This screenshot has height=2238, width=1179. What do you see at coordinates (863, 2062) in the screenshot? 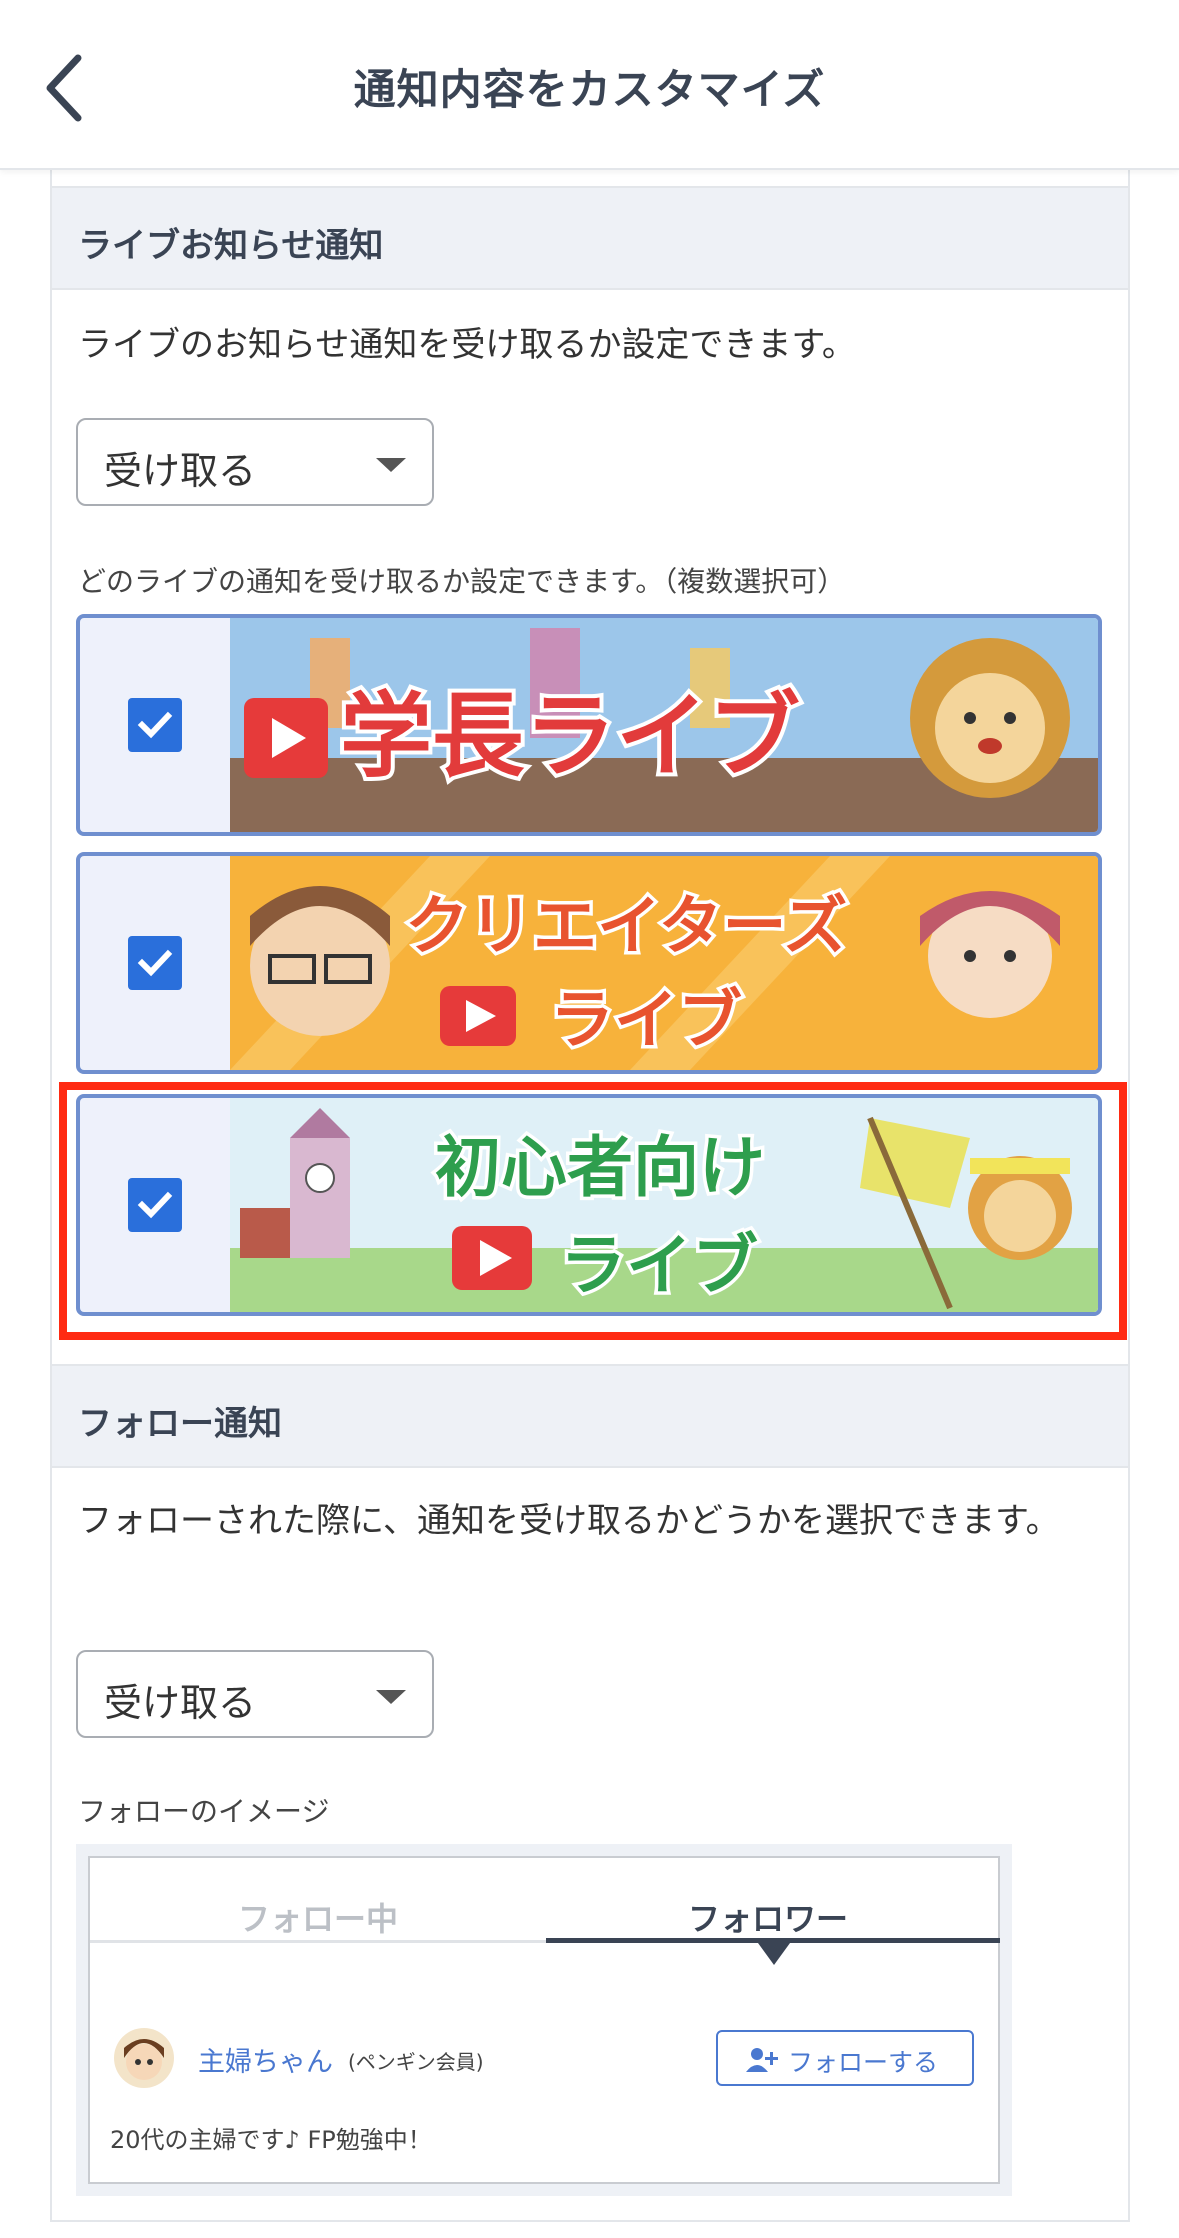
I see `follow-button-label: フォローする` at bounding box center [863, 2062].